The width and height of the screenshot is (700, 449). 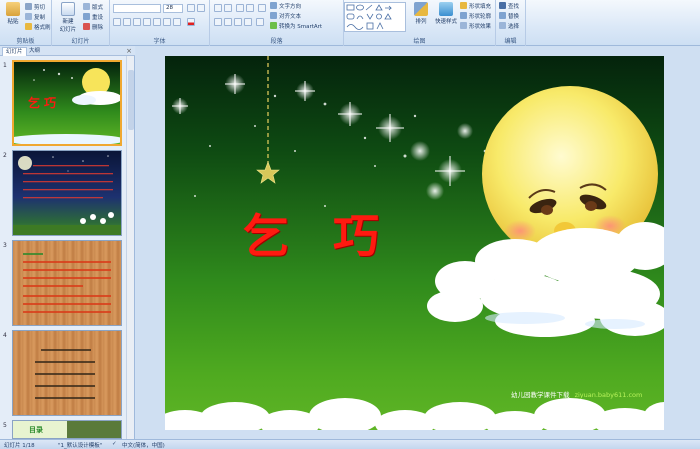 What do you see at coordinates (129, 51) in the screenshot?
I see `close-panel-icon: ×` at bounding box center [129, 51].